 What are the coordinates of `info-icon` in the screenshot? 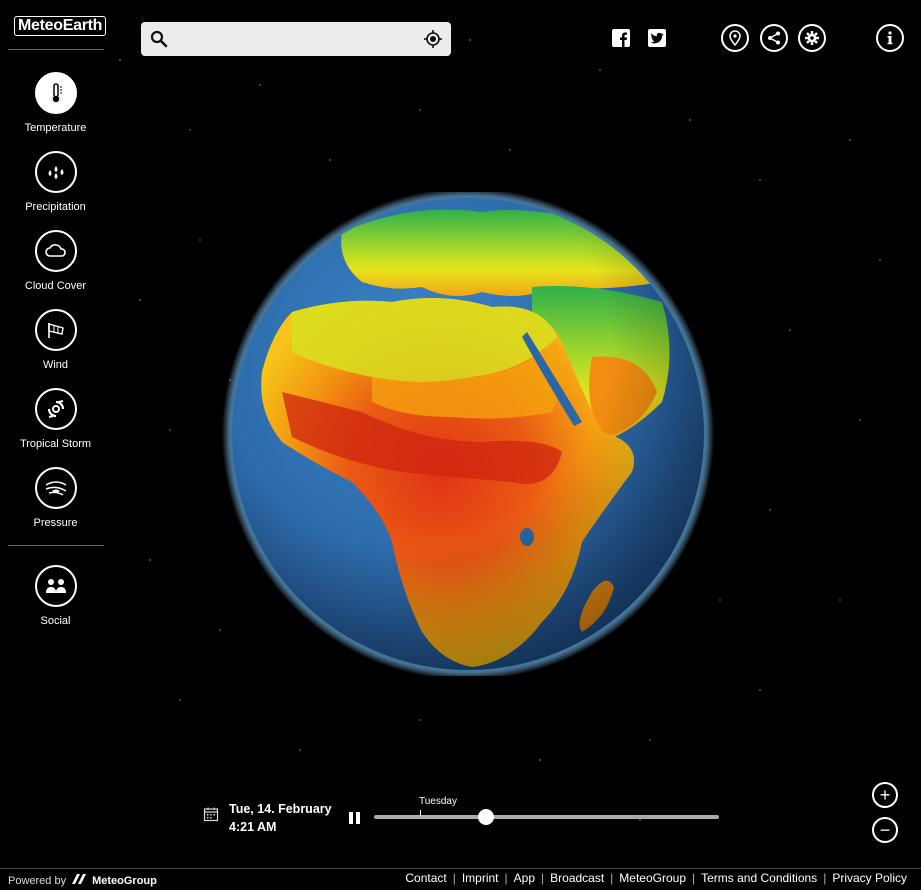 It's located at (890, 38).